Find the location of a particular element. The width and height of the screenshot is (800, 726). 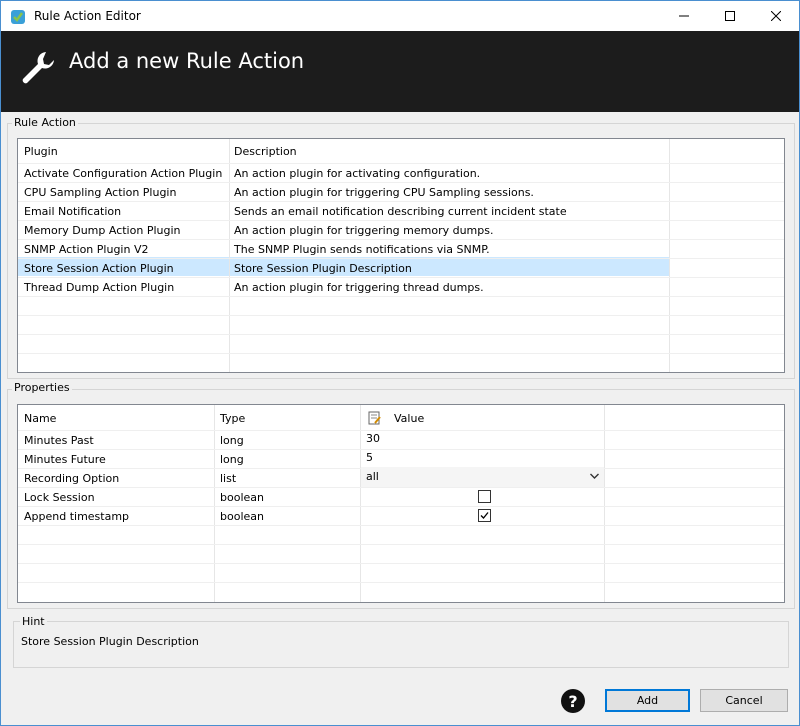

close-button is located at coordinates (776, 16).